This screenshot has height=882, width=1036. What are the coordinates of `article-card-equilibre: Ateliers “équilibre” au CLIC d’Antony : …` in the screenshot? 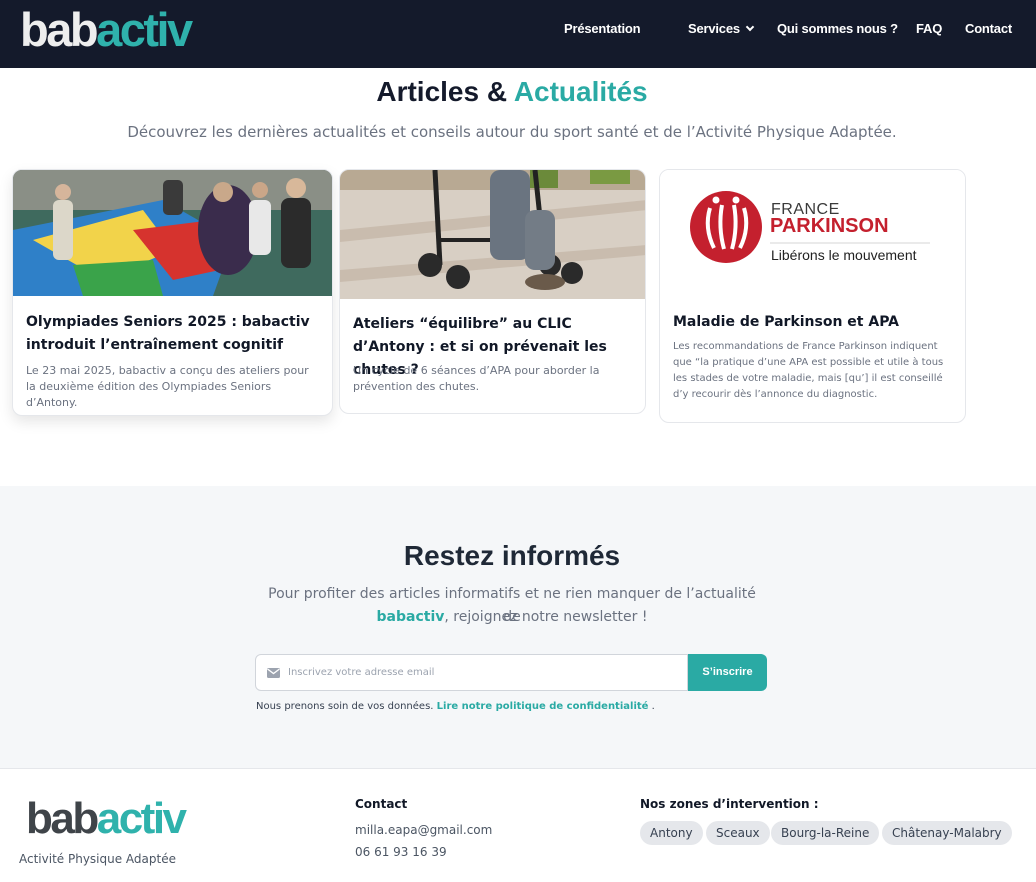 It's located at (492, 291).